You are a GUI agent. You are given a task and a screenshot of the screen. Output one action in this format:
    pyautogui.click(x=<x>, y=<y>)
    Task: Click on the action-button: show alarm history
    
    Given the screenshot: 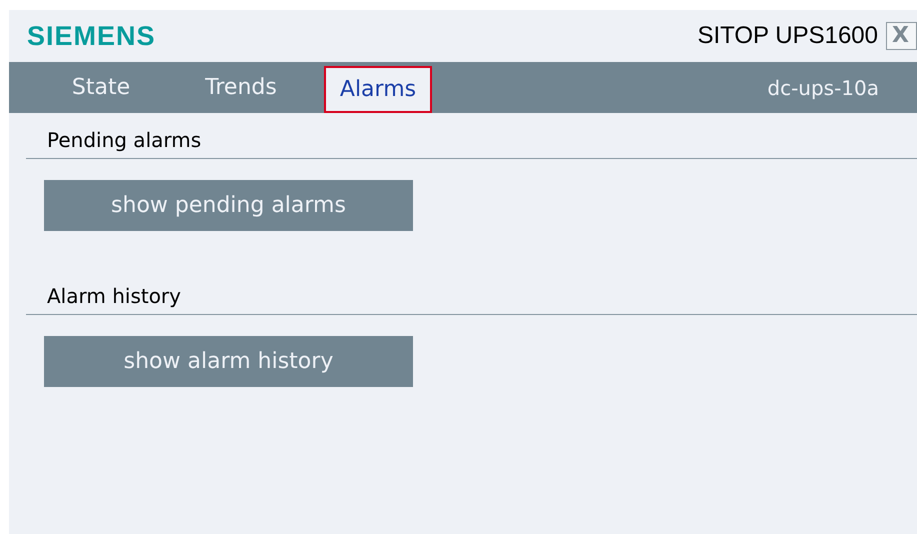 What is the action you would take?
    pyautogui.click(x=228, y=361)
    